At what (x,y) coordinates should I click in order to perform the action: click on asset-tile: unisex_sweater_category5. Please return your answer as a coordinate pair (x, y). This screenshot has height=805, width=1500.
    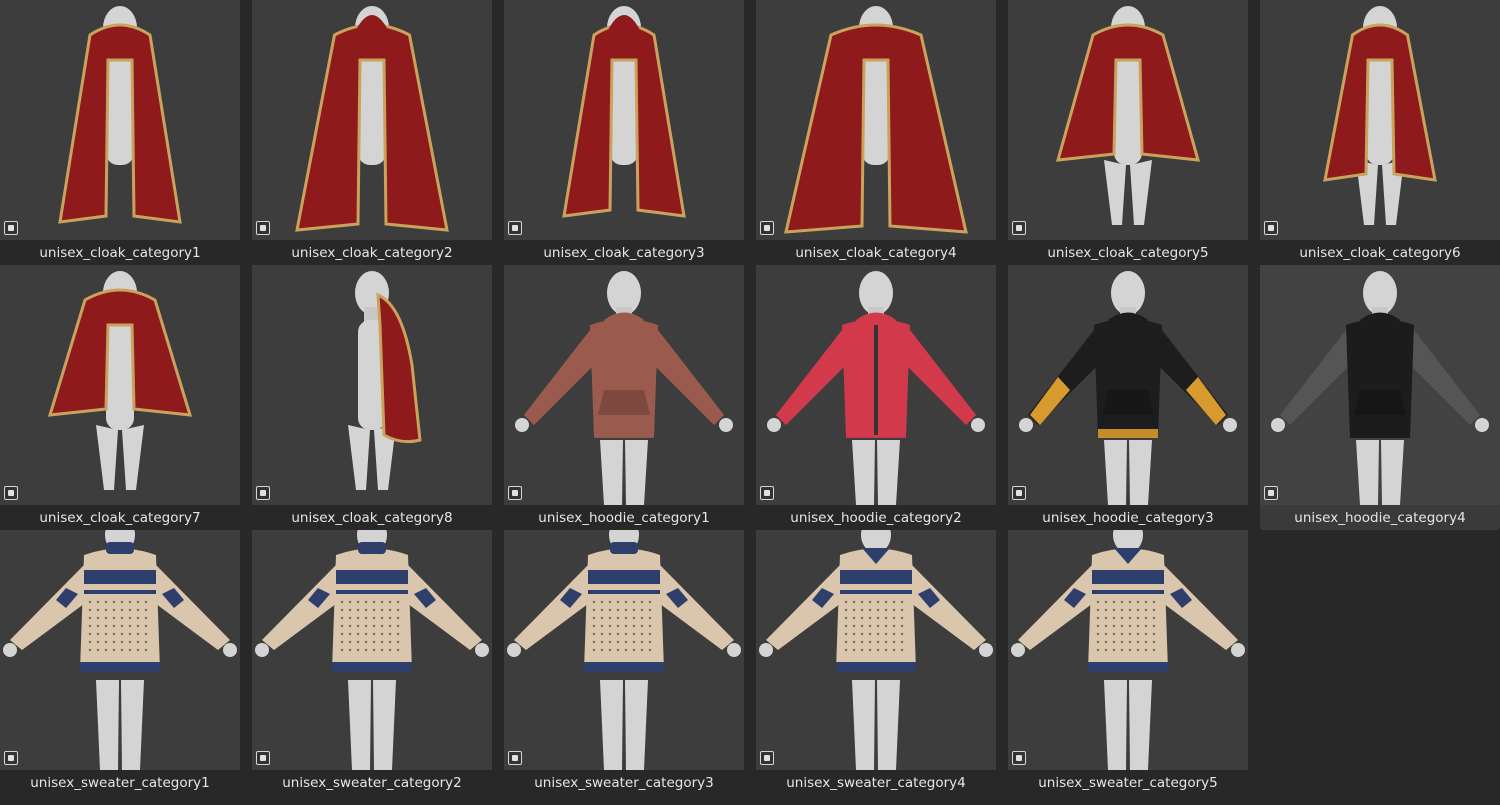
    Looking at the image, I should click on (1128, 662).